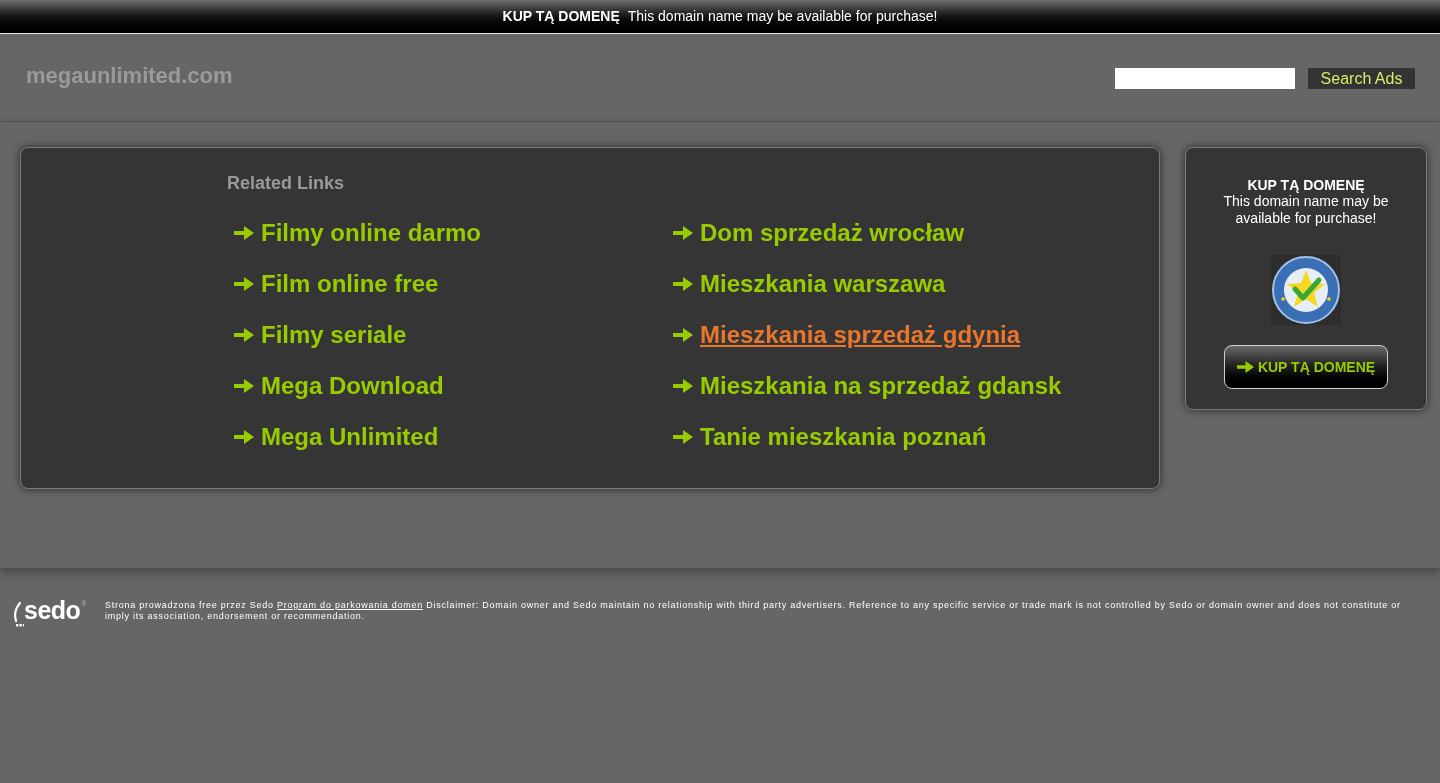 Image resolution: width=1440 pixels, height=783 pixels. What do you see at coordinates (1306, 367) in the screenshot?
I see `buy-domain-button: KUP TĄ DOMENĘ` at bounding box center [1306, 367].